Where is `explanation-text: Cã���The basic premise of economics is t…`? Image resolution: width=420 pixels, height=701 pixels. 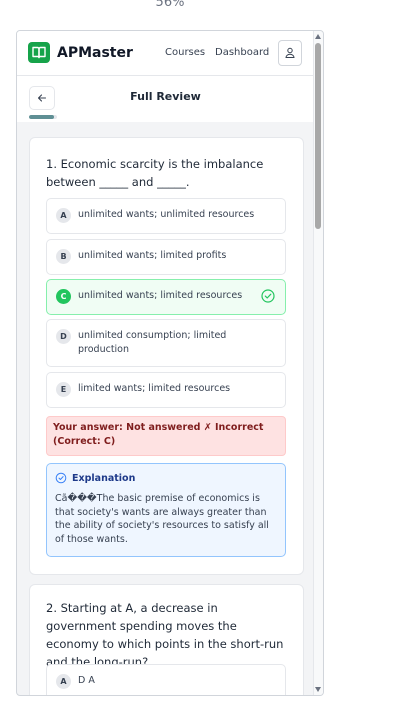
explanation-text: Cã���The basic premise of economics is t… is located at coordinates (162, 519).